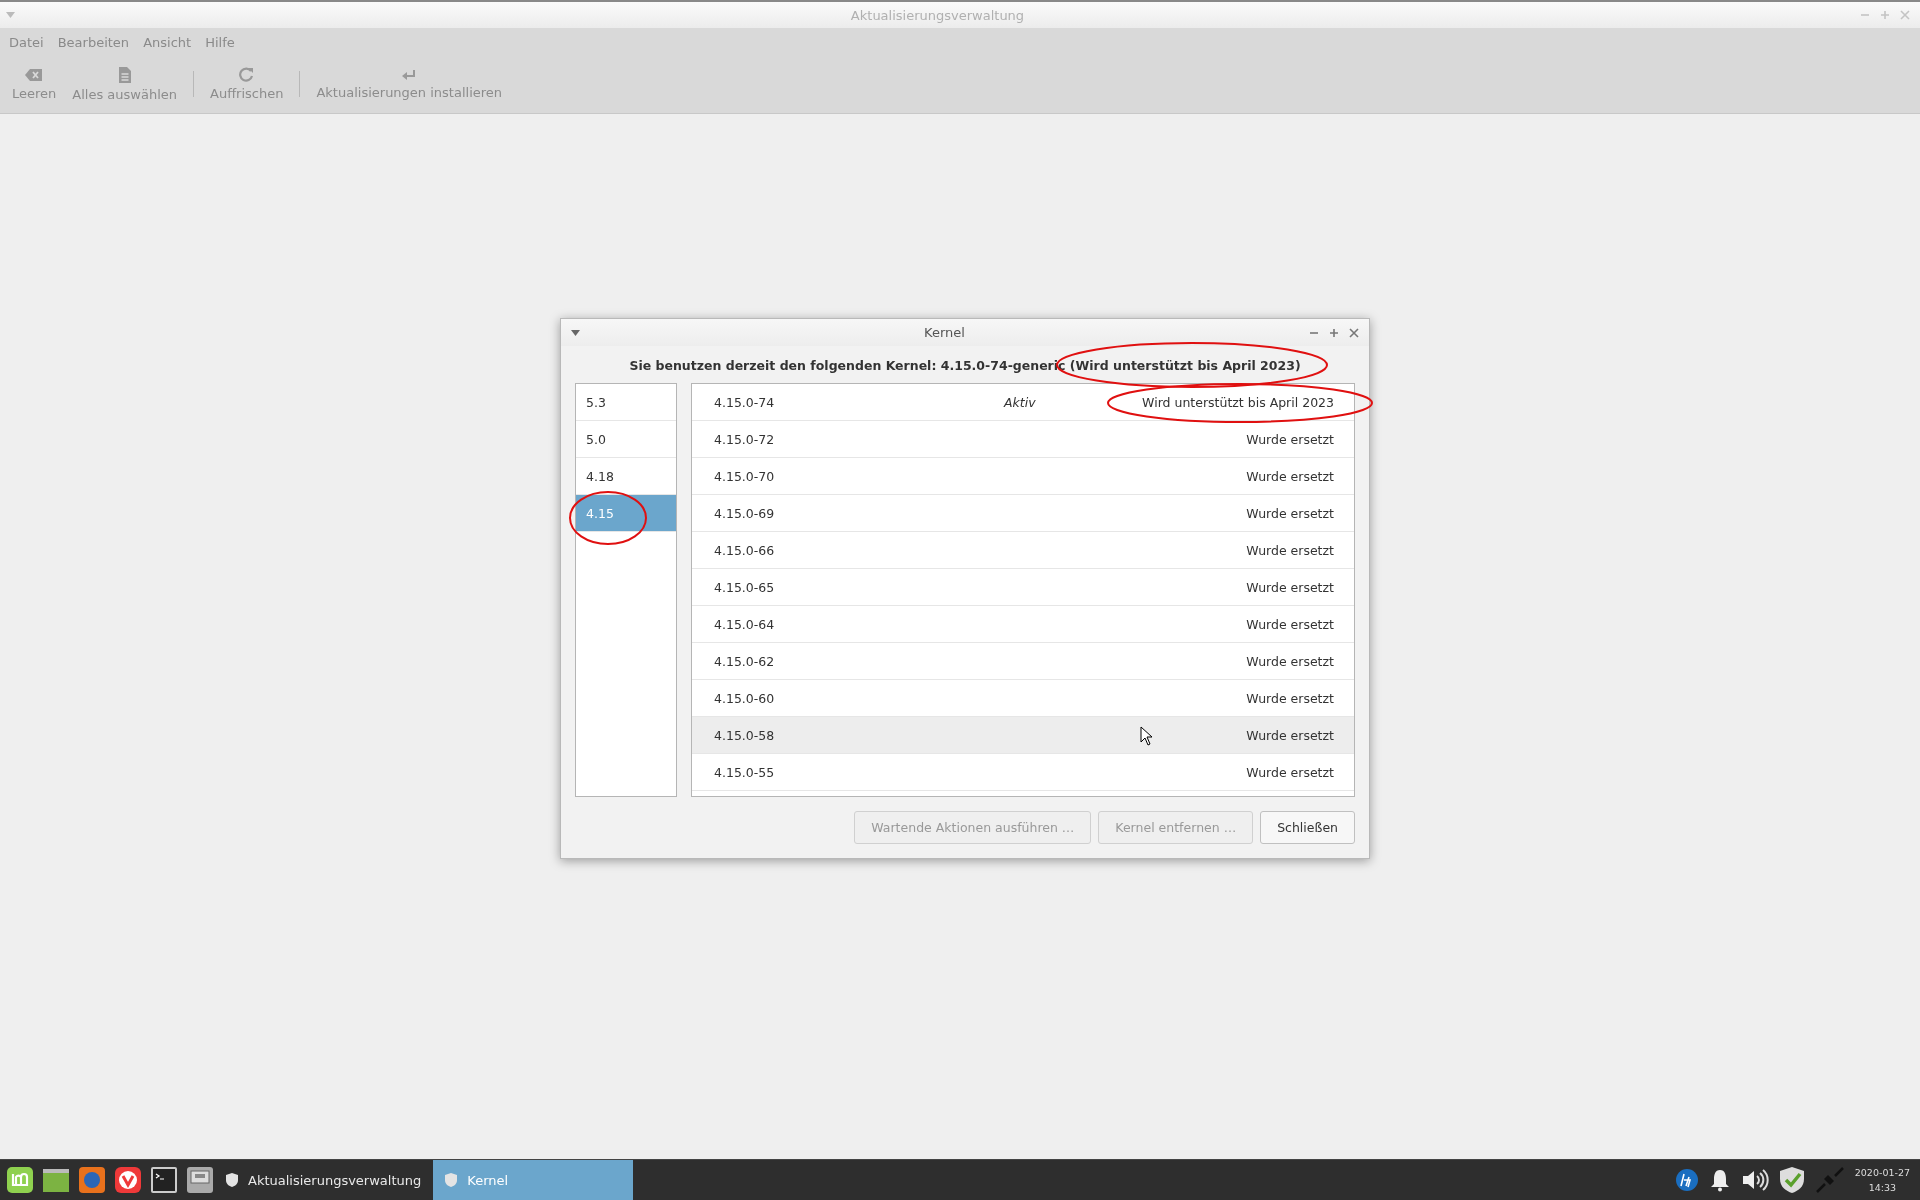 The image size is (1920, 1200). Describe the element at coordinates (1023, 772) in the screenshot. I see `kernel-row: 4.15.0-55 Wurde ersetzt` at that location.